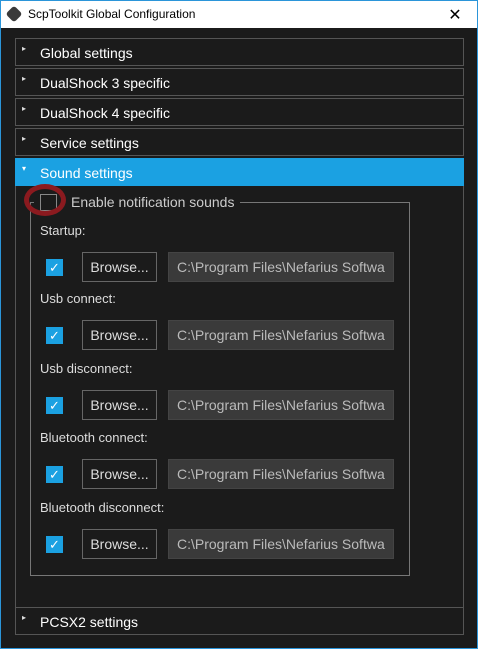 The image size is (478, 649). What do you see at coordinates (54, 335) in the screenshot?
I see `usb-connect-checkbox: ✓` at bounding box center [54, 335].